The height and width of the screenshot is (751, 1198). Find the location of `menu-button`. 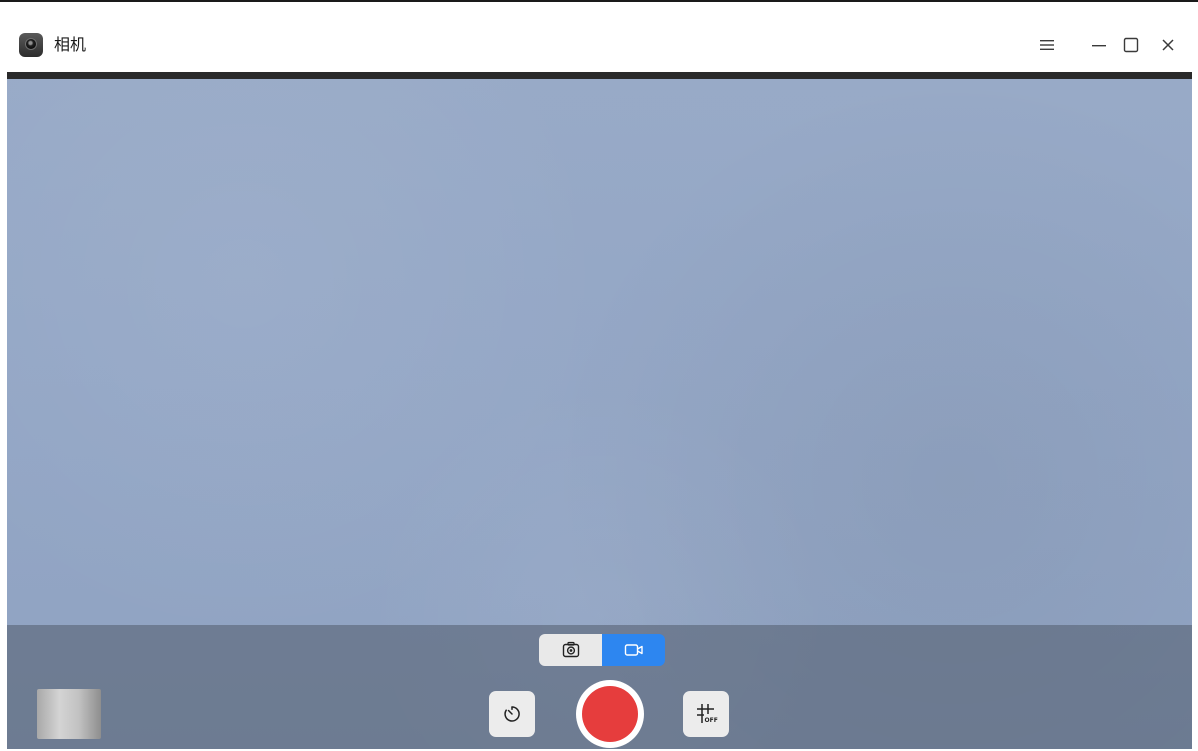

menu-button is located at coordinates (1047, 45).